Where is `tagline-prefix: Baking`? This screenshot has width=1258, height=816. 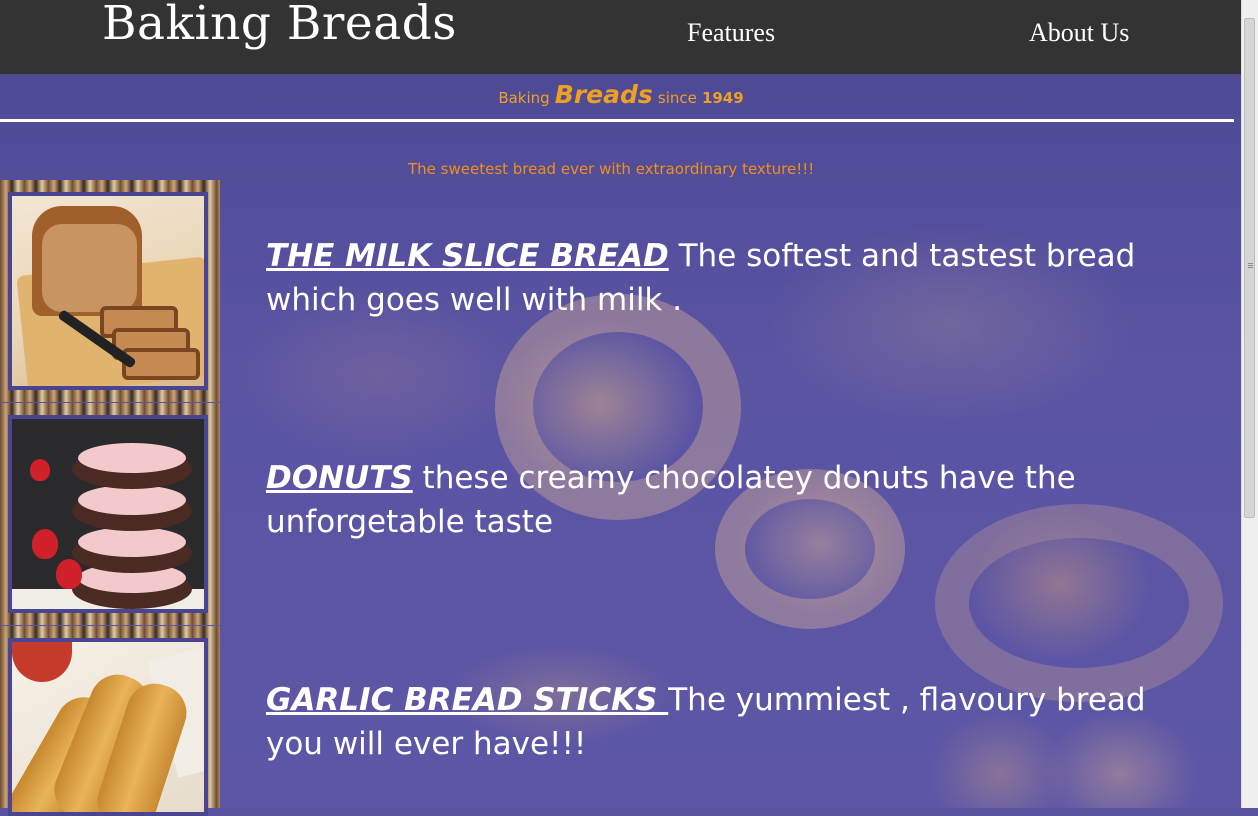
tagline-prefix: Baking is located at coordinates (524, 98).